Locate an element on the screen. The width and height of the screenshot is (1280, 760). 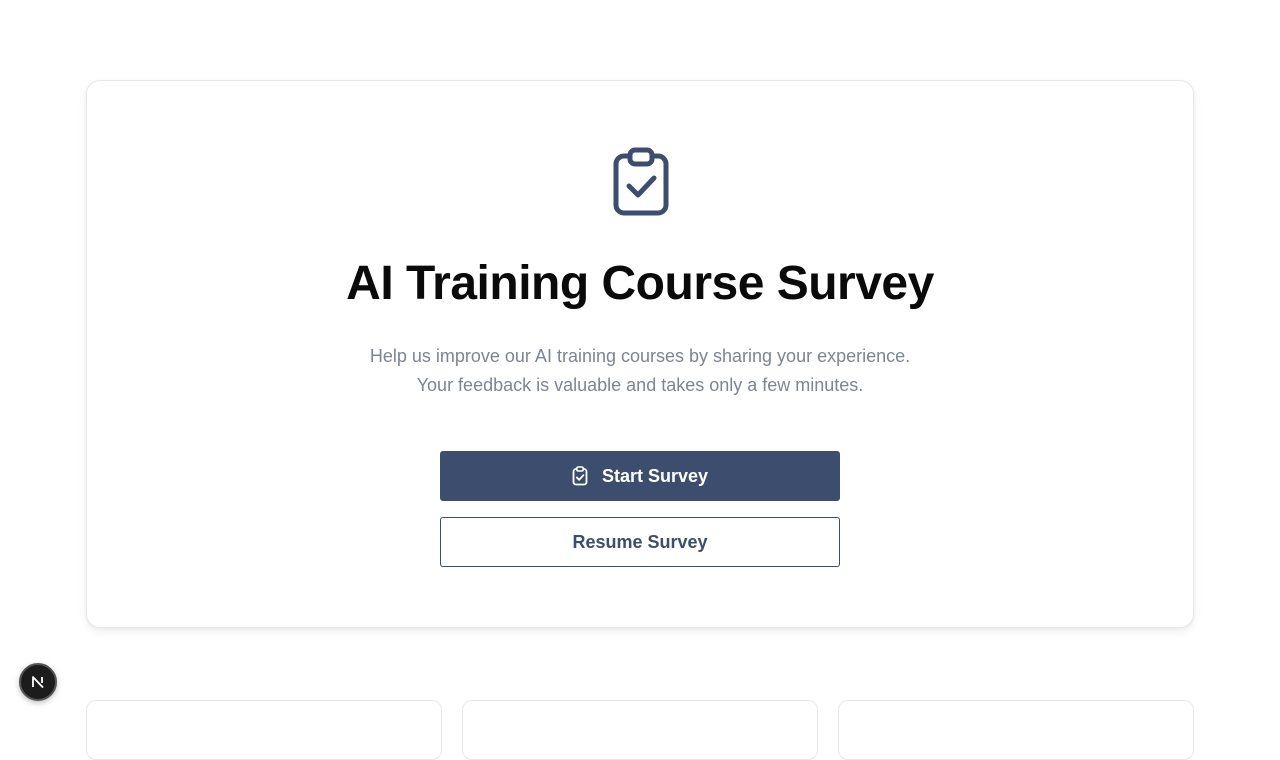
resume-survey-label: Resume Survey is located at coordinates (640, 541).